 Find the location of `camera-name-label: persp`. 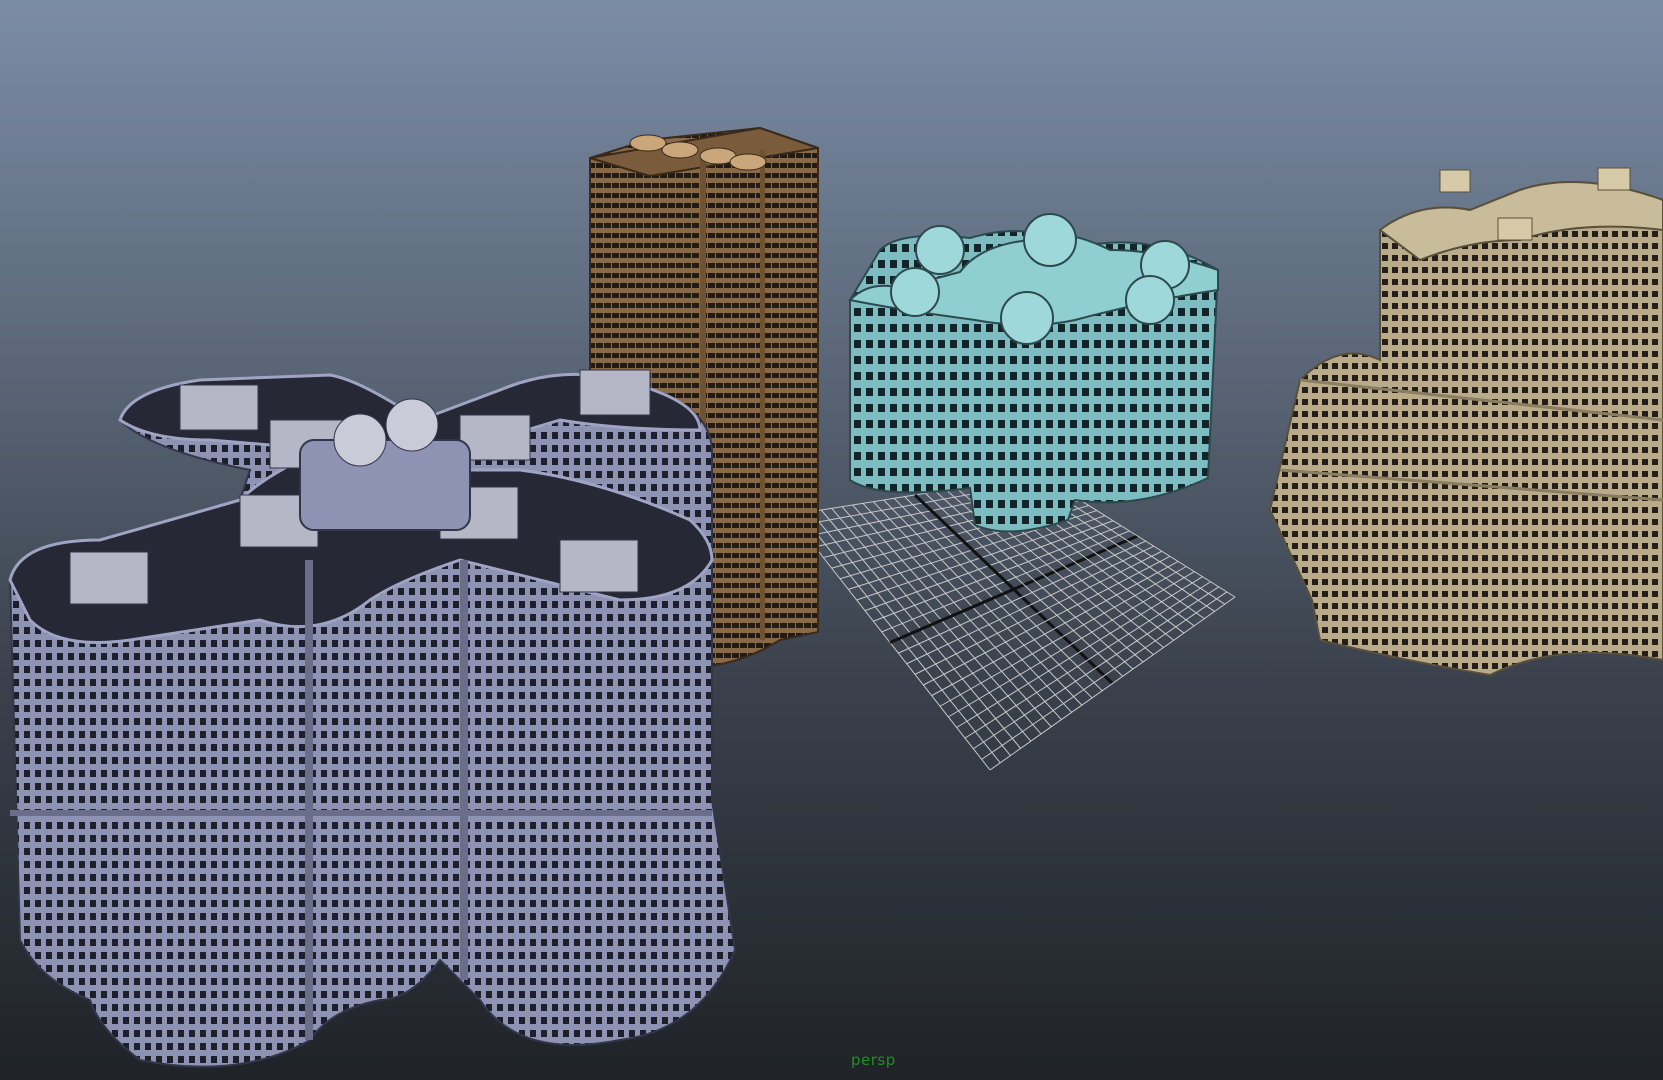

camera-name-label: persp is located at coordinates (873, 1060).